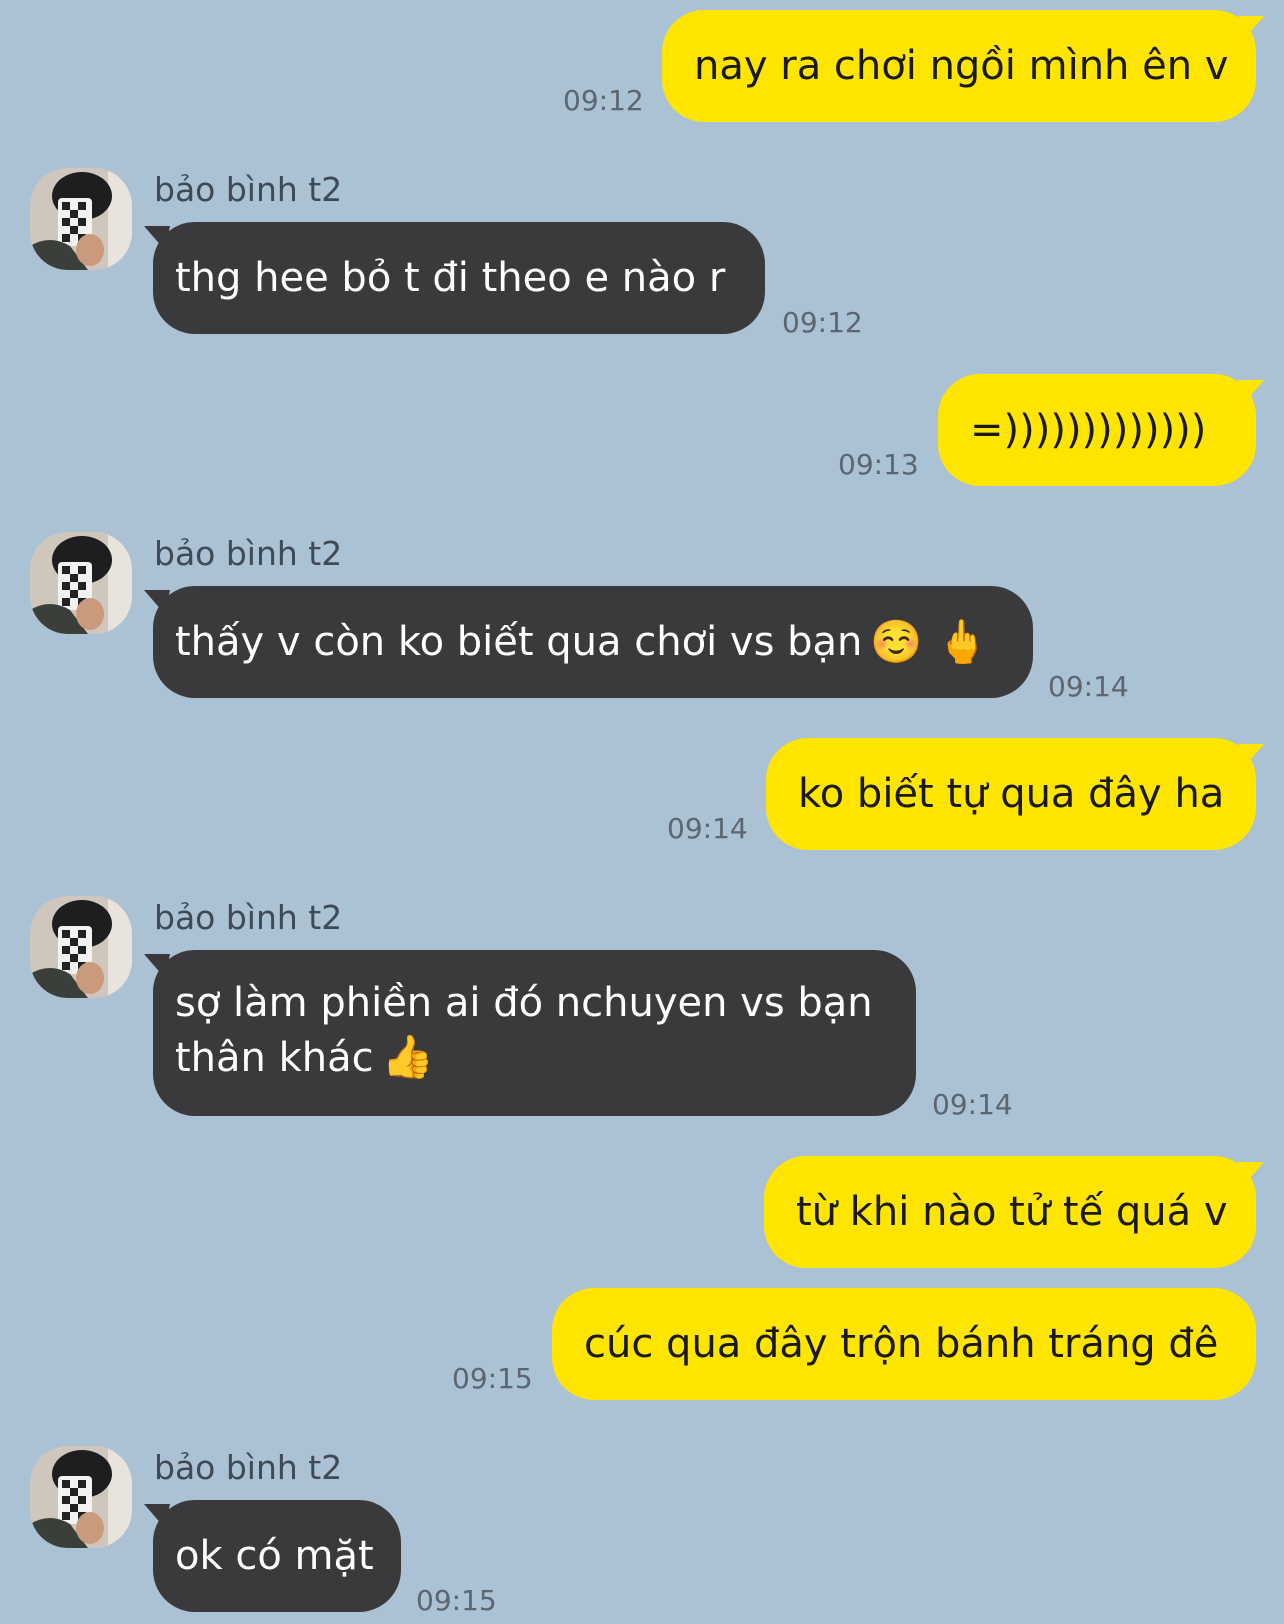 The height and width of the screenshot is (1624, 1284). I want to click on message-bubble-outgoing: từ khi nào tử tế quá v, so click(1010, 1212).